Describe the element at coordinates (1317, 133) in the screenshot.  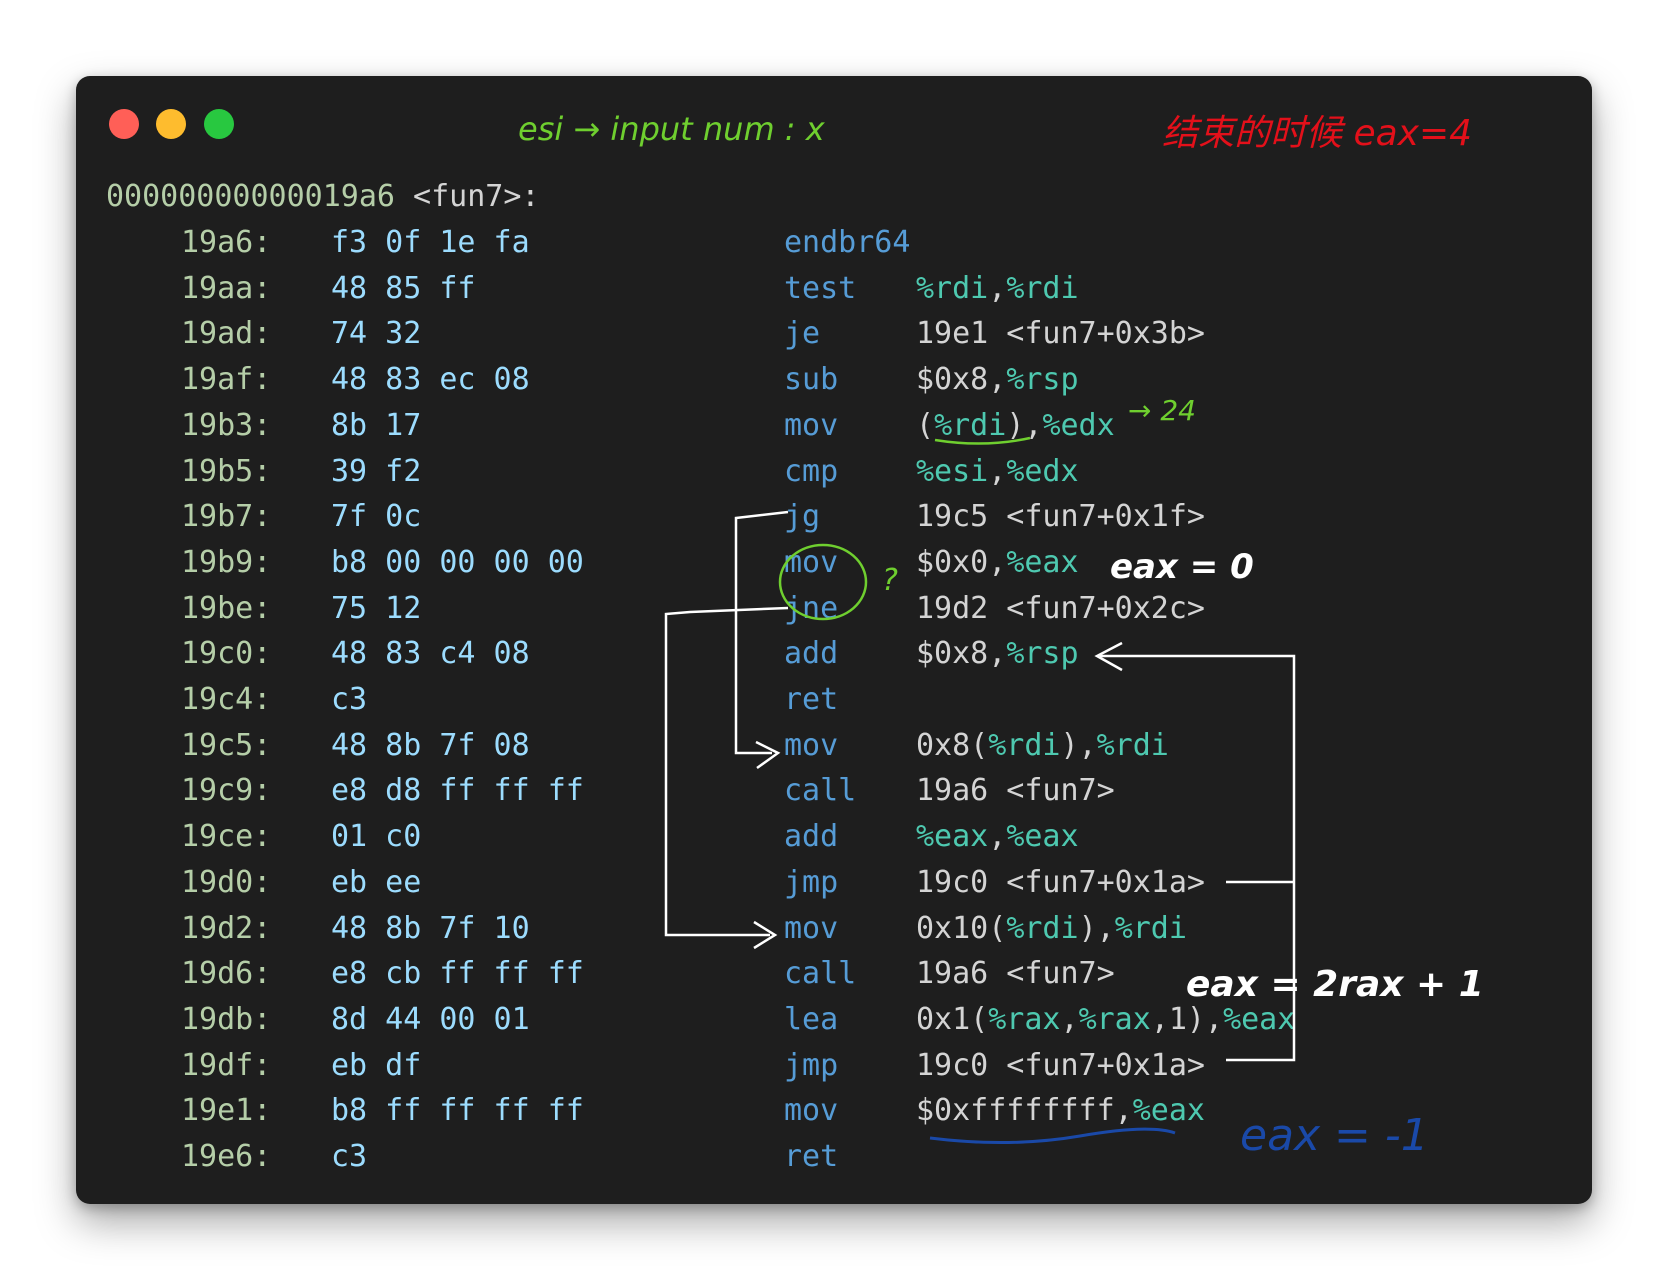
I see `end-eax-note: 结束的时候 eax=4` at that location.